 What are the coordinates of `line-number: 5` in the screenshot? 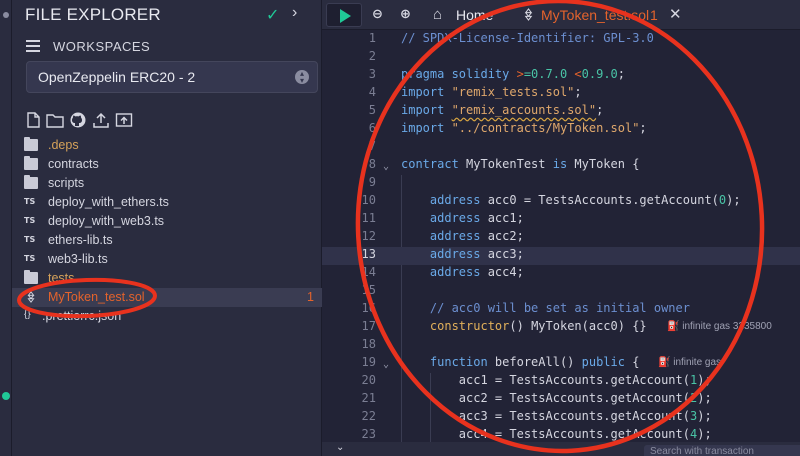 It's located at (372, 110).